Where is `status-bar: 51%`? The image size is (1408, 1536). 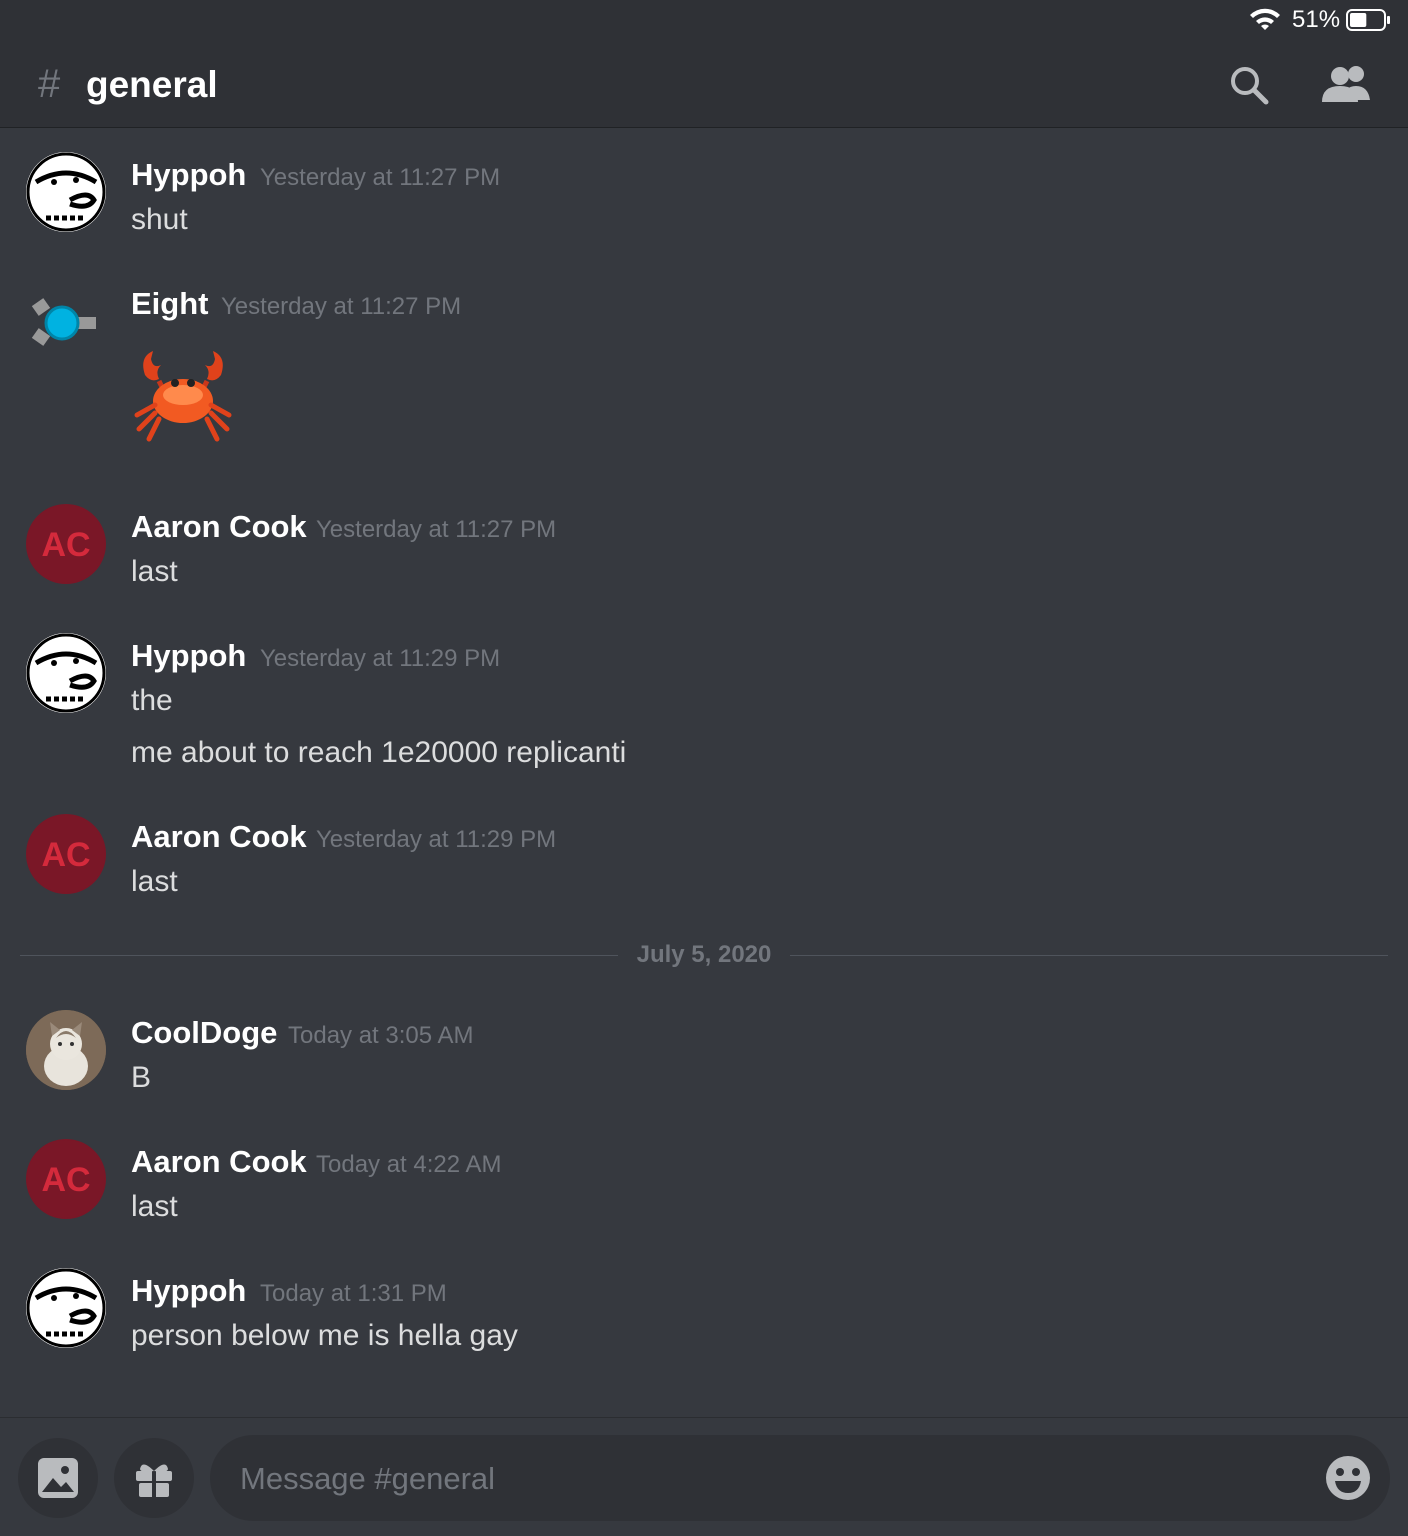
status-bar: 51% is located at coordinates (704, 20).